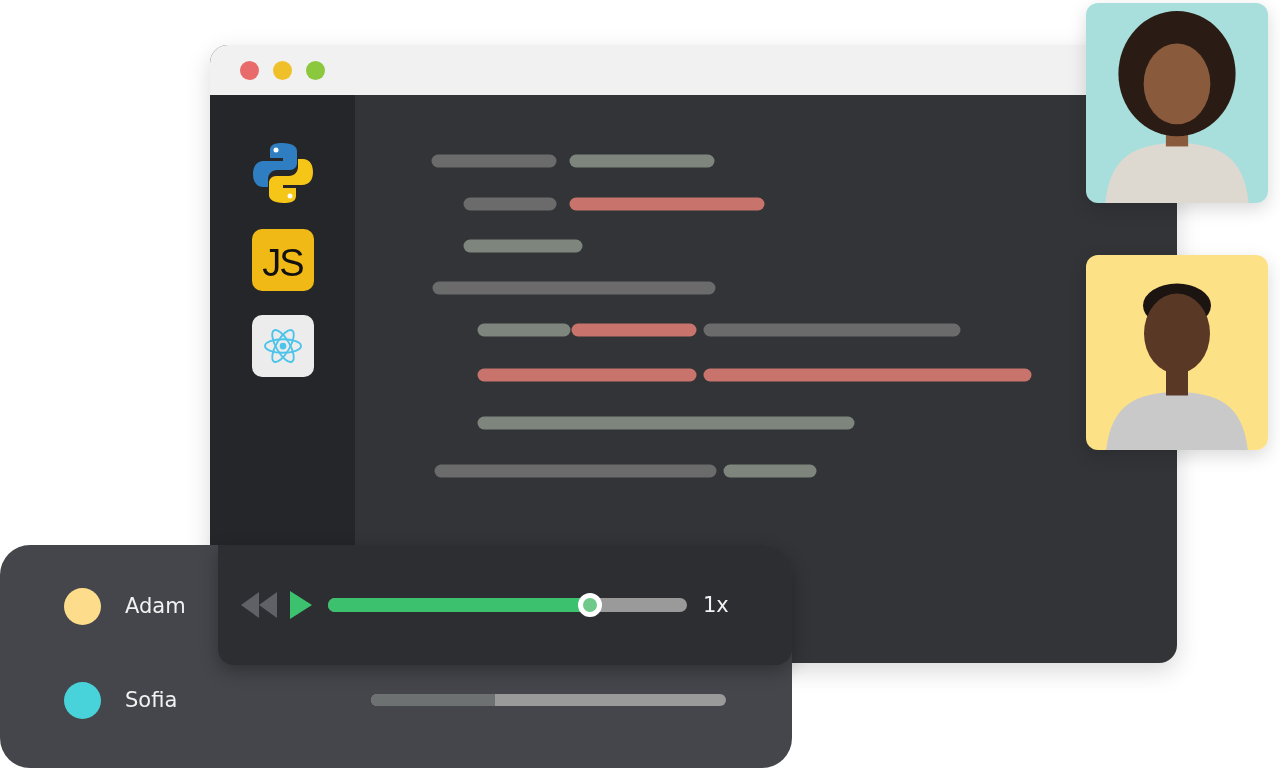  Describe the element at coordinates (282, 260) in the screenshot. I see `js-icon: JS` at that location.